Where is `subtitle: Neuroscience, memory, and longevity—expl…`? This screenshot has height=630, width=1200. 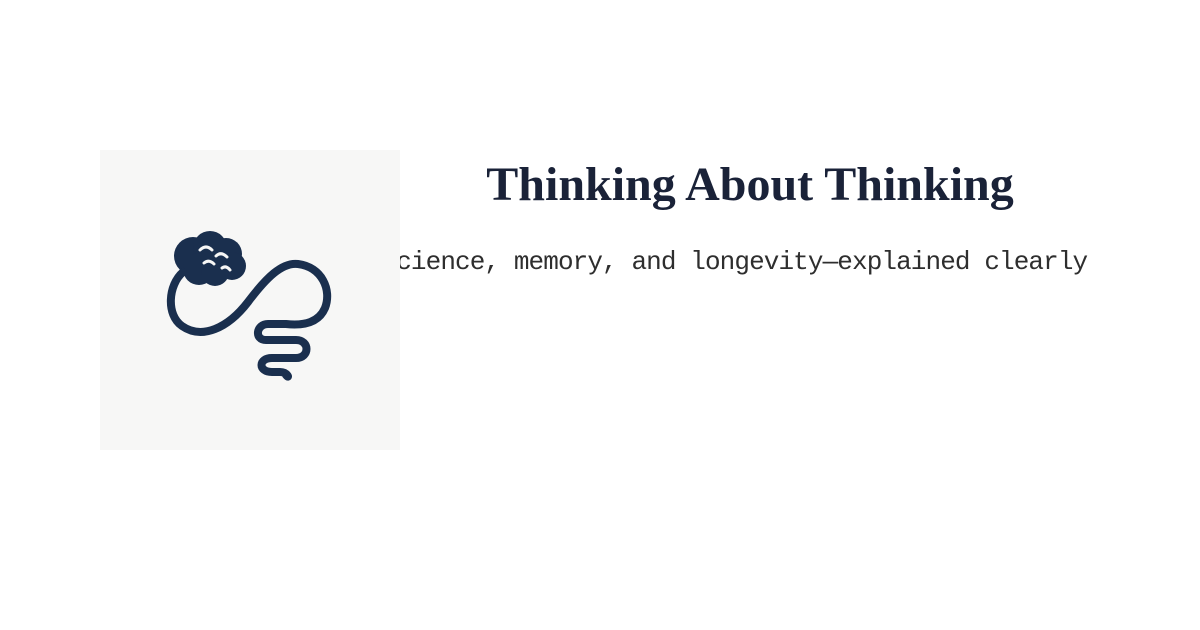
subtitle: Neuroscience, memory, and longevity—expl… is located at coordinates (744, 262).